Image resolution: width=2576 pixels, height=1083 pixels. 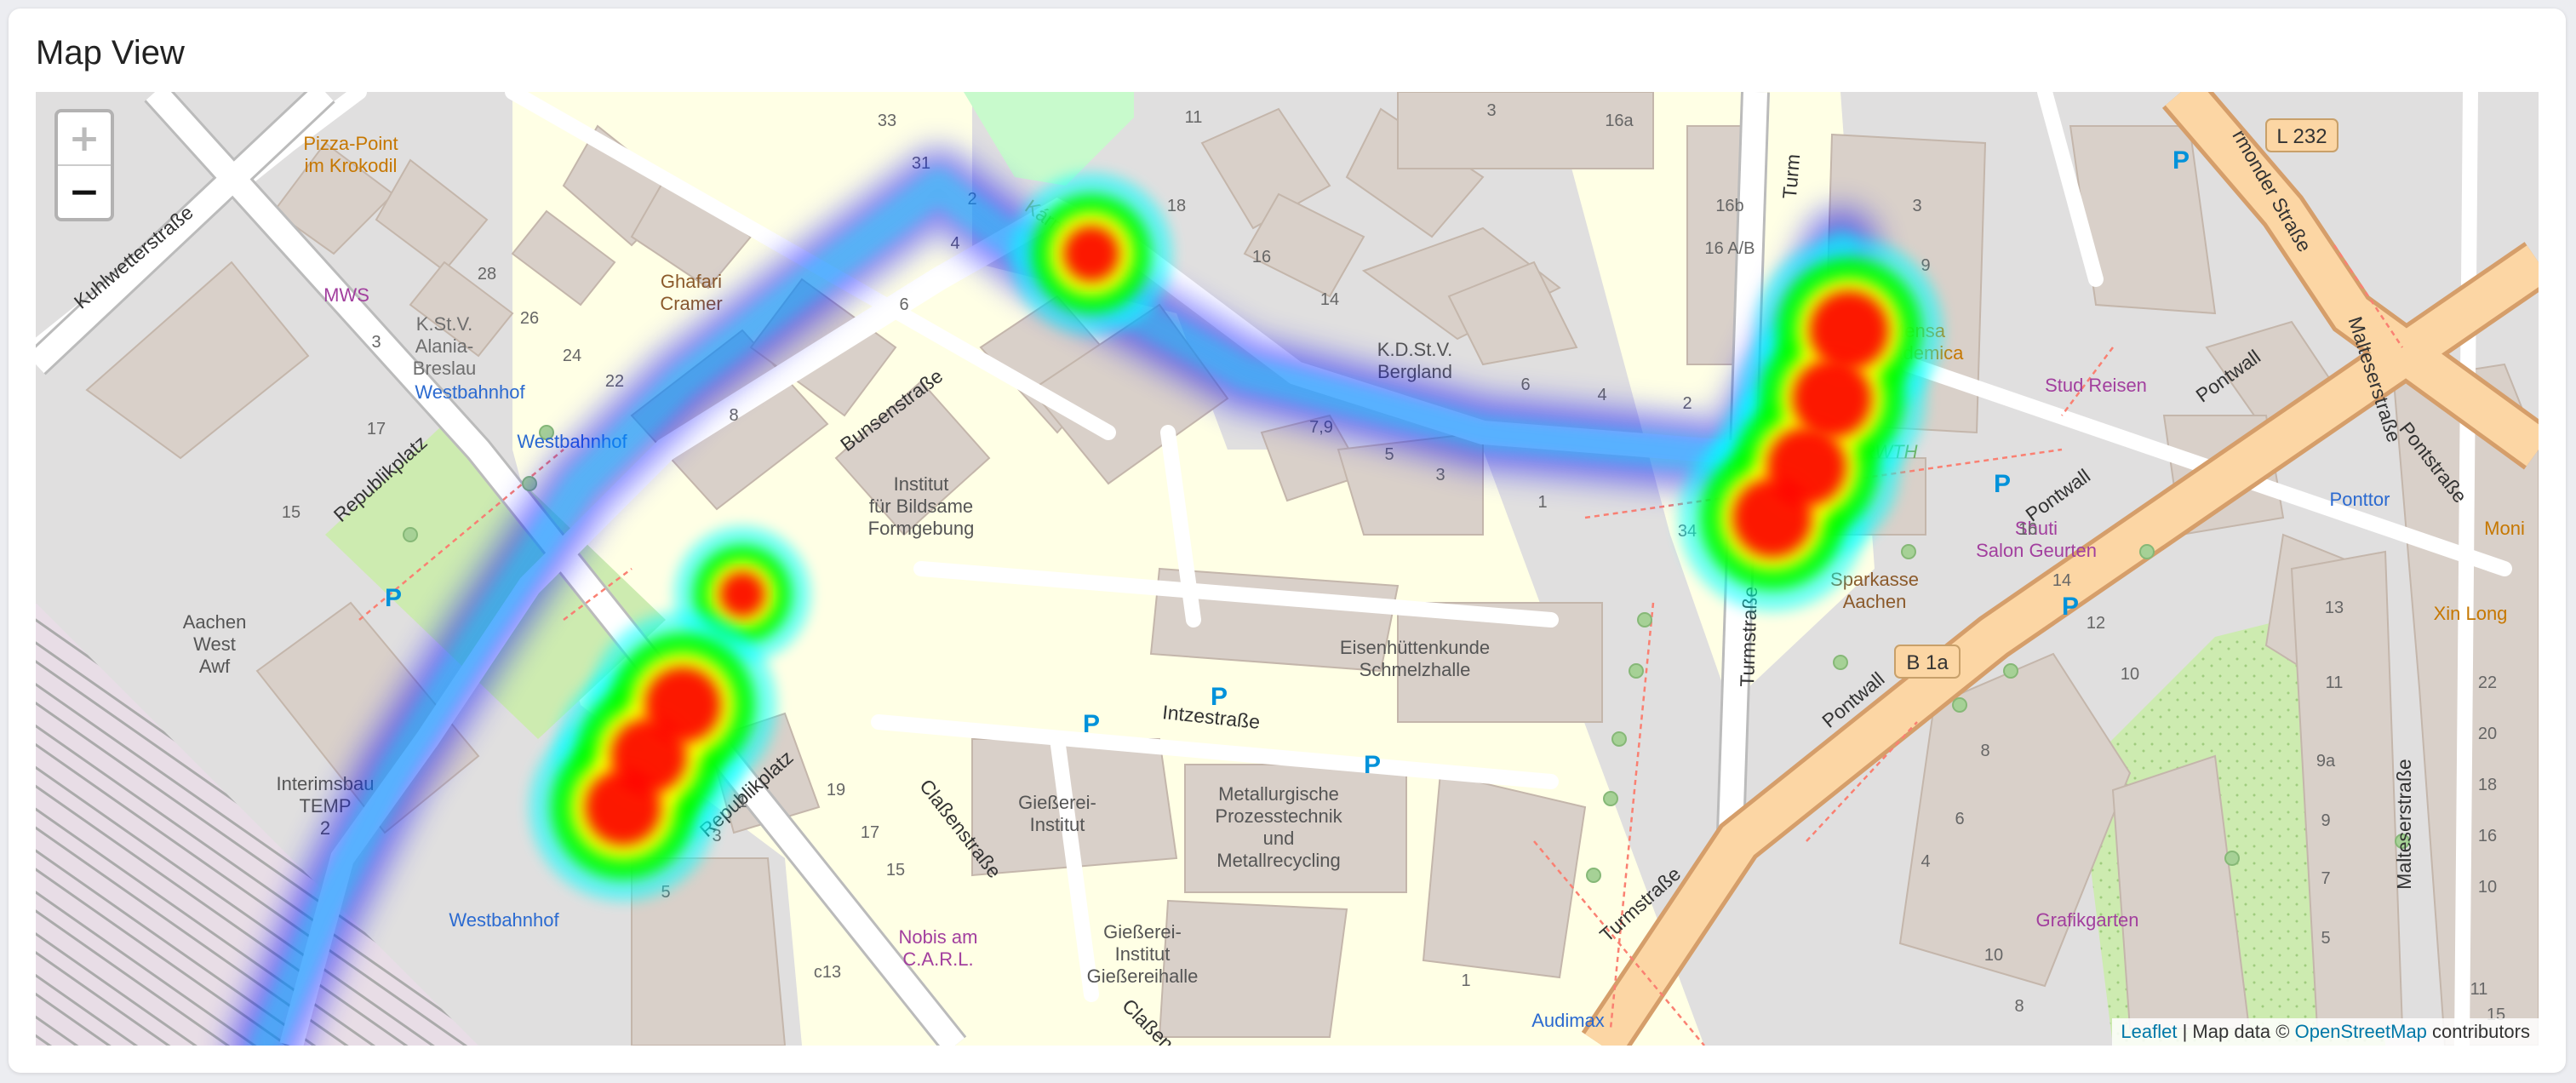 I want to click on svg-text: im Krokodil, so click(x=352, y=165).